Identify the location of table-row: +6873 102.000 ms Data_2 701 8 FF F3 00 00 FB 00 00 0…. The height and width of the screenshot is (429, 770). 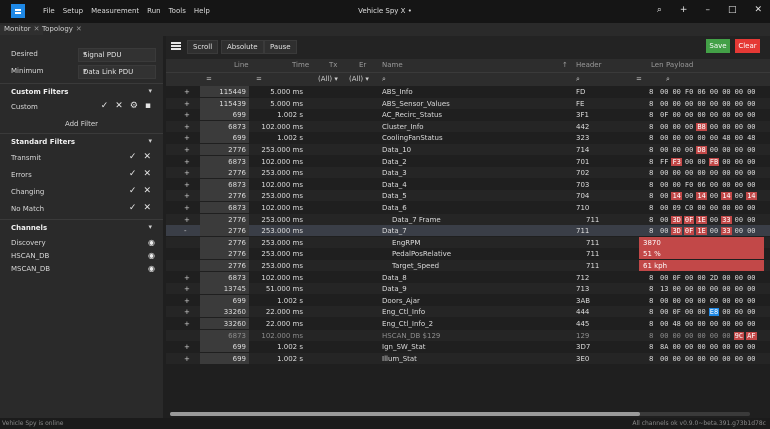
(468, 161).